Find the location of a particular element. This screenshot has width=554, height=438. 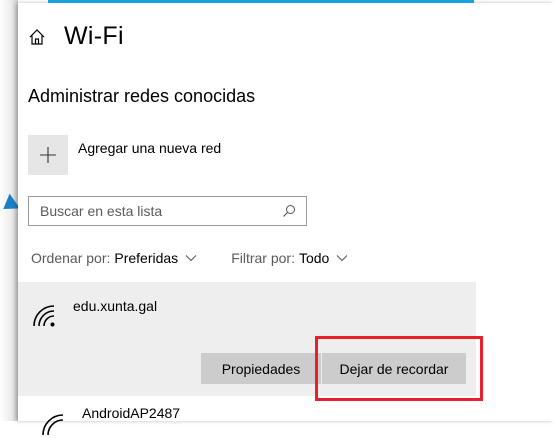

search-field is located at coordinates (167, 211).